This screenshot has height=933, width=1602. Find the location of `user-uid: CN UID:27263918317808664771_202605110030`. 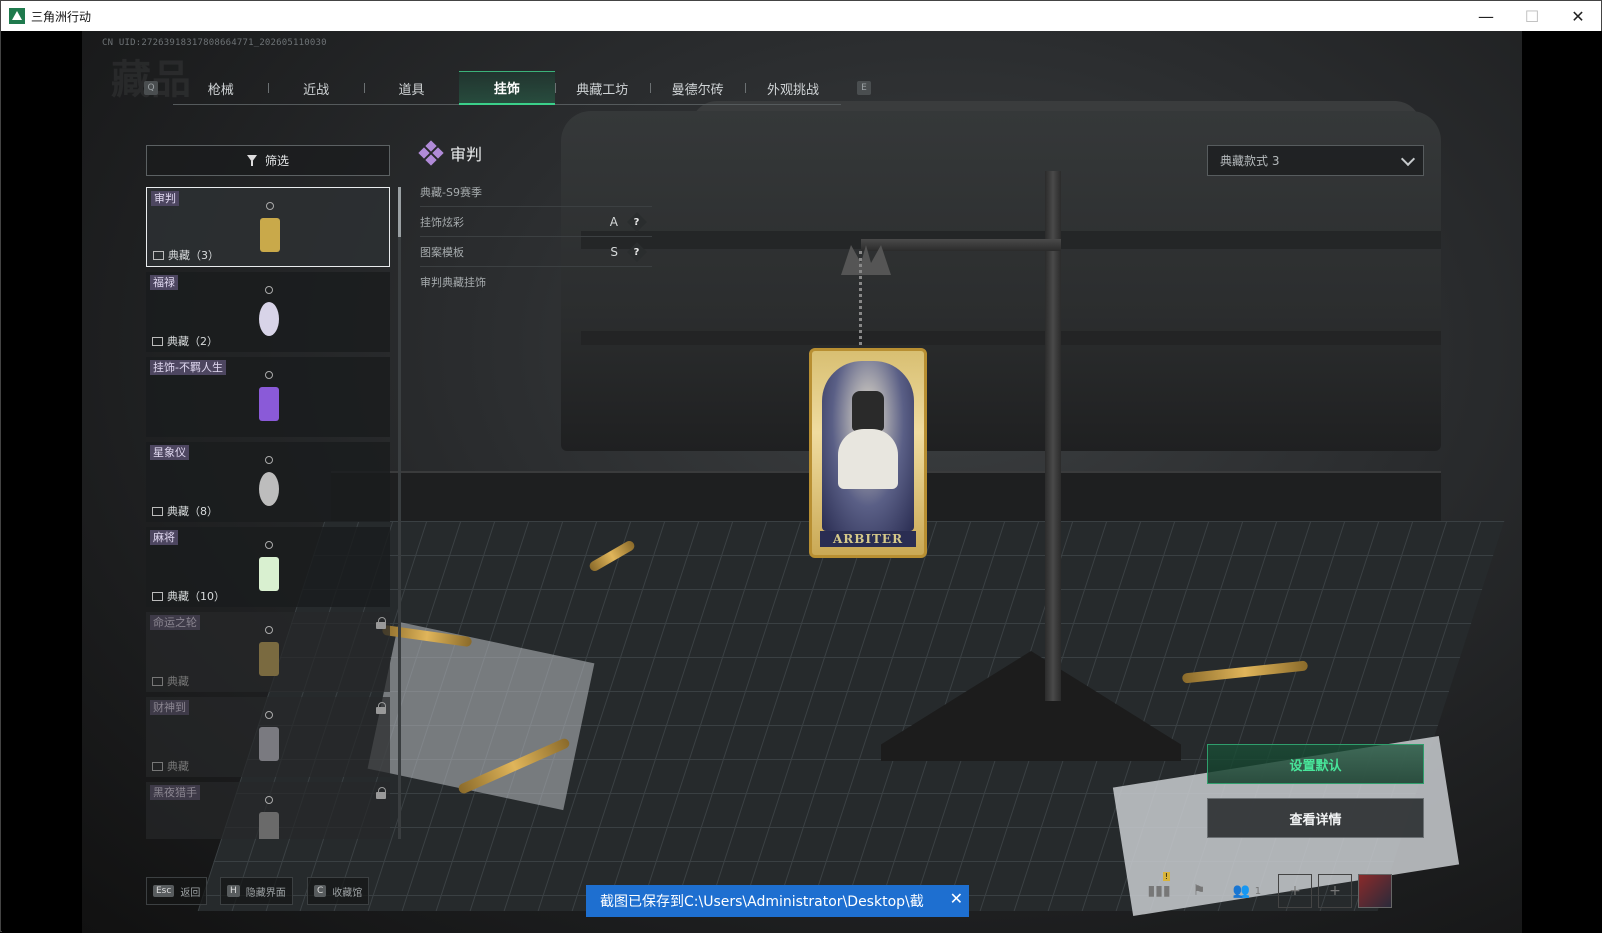

user-uid: CN UID:27263918317808664771_202605110030 is located at coordinates (214, 43).